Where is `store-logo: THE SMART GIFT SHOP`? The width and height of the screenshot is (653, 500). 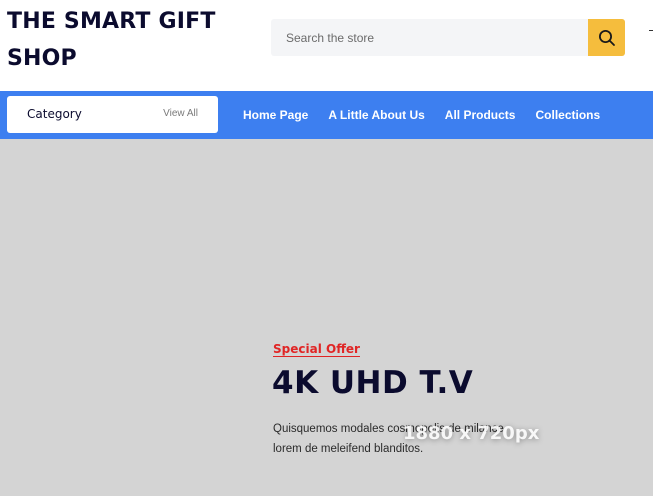 store-logo: THE SMART GIFT SHOP is located at coordinates (127, 40).